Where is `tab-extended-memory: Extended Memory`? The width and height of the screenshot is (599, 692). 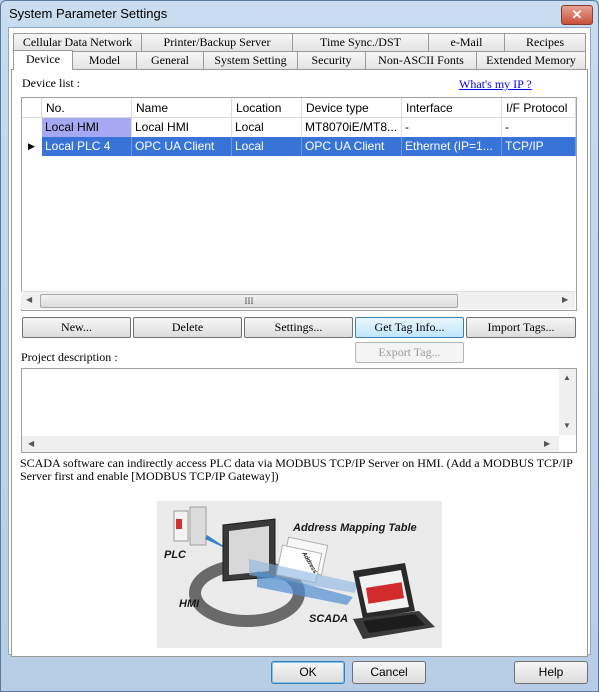
tab-extended-memory: Extended Memory is located at coordinates (531, 60).